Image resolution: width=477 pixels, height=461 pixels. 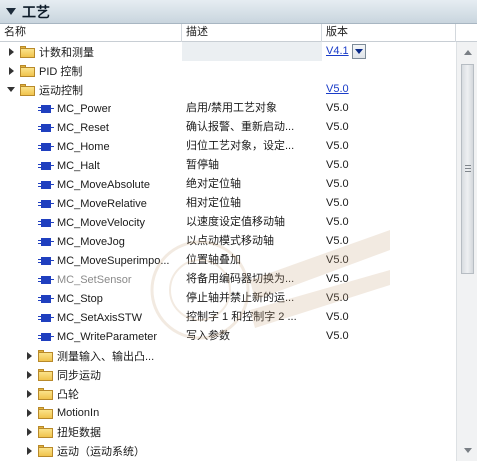 What do you see at coordinates (389, 51) in the screenshot?
I see `version-cell: V4.1` at bounding box center [389, 51].